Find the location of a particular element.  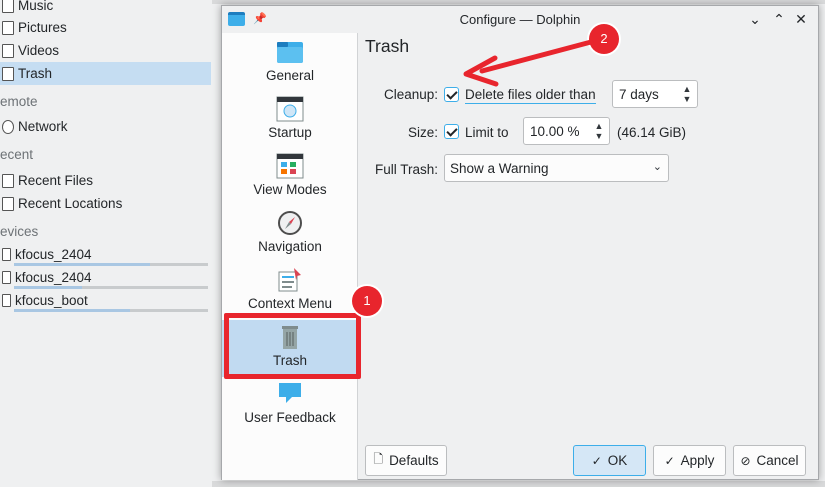

annotation-badge-1: 1 is located at coordinates (367, 301).